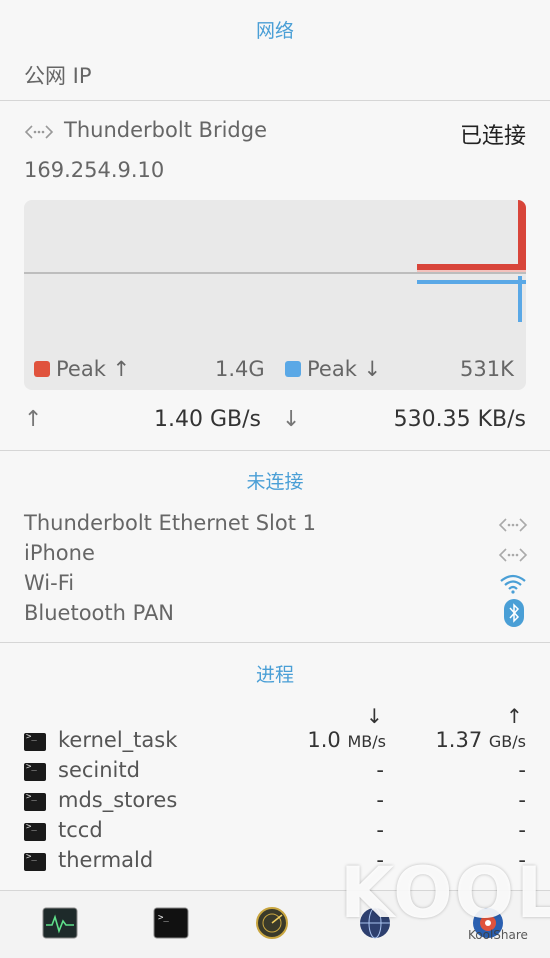  I want to click on terminal-app-icon: >_, so click(171, 923).